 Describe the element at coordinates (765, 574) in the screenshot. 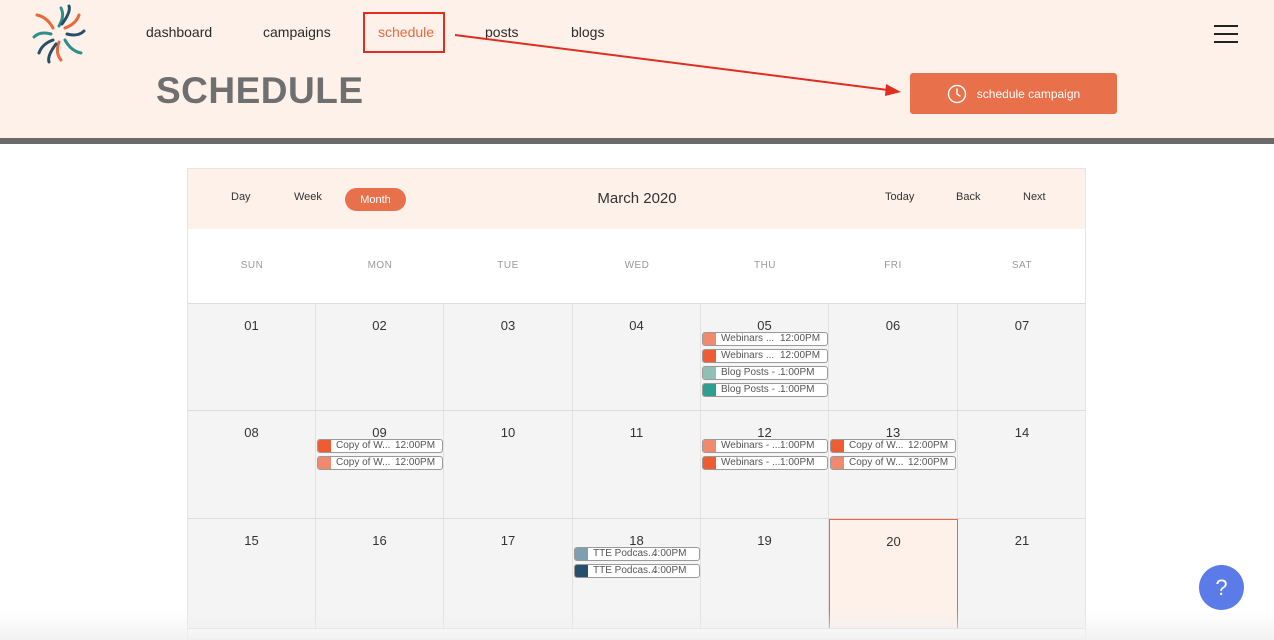

I see `calendar-day-cell: 19` at that location.